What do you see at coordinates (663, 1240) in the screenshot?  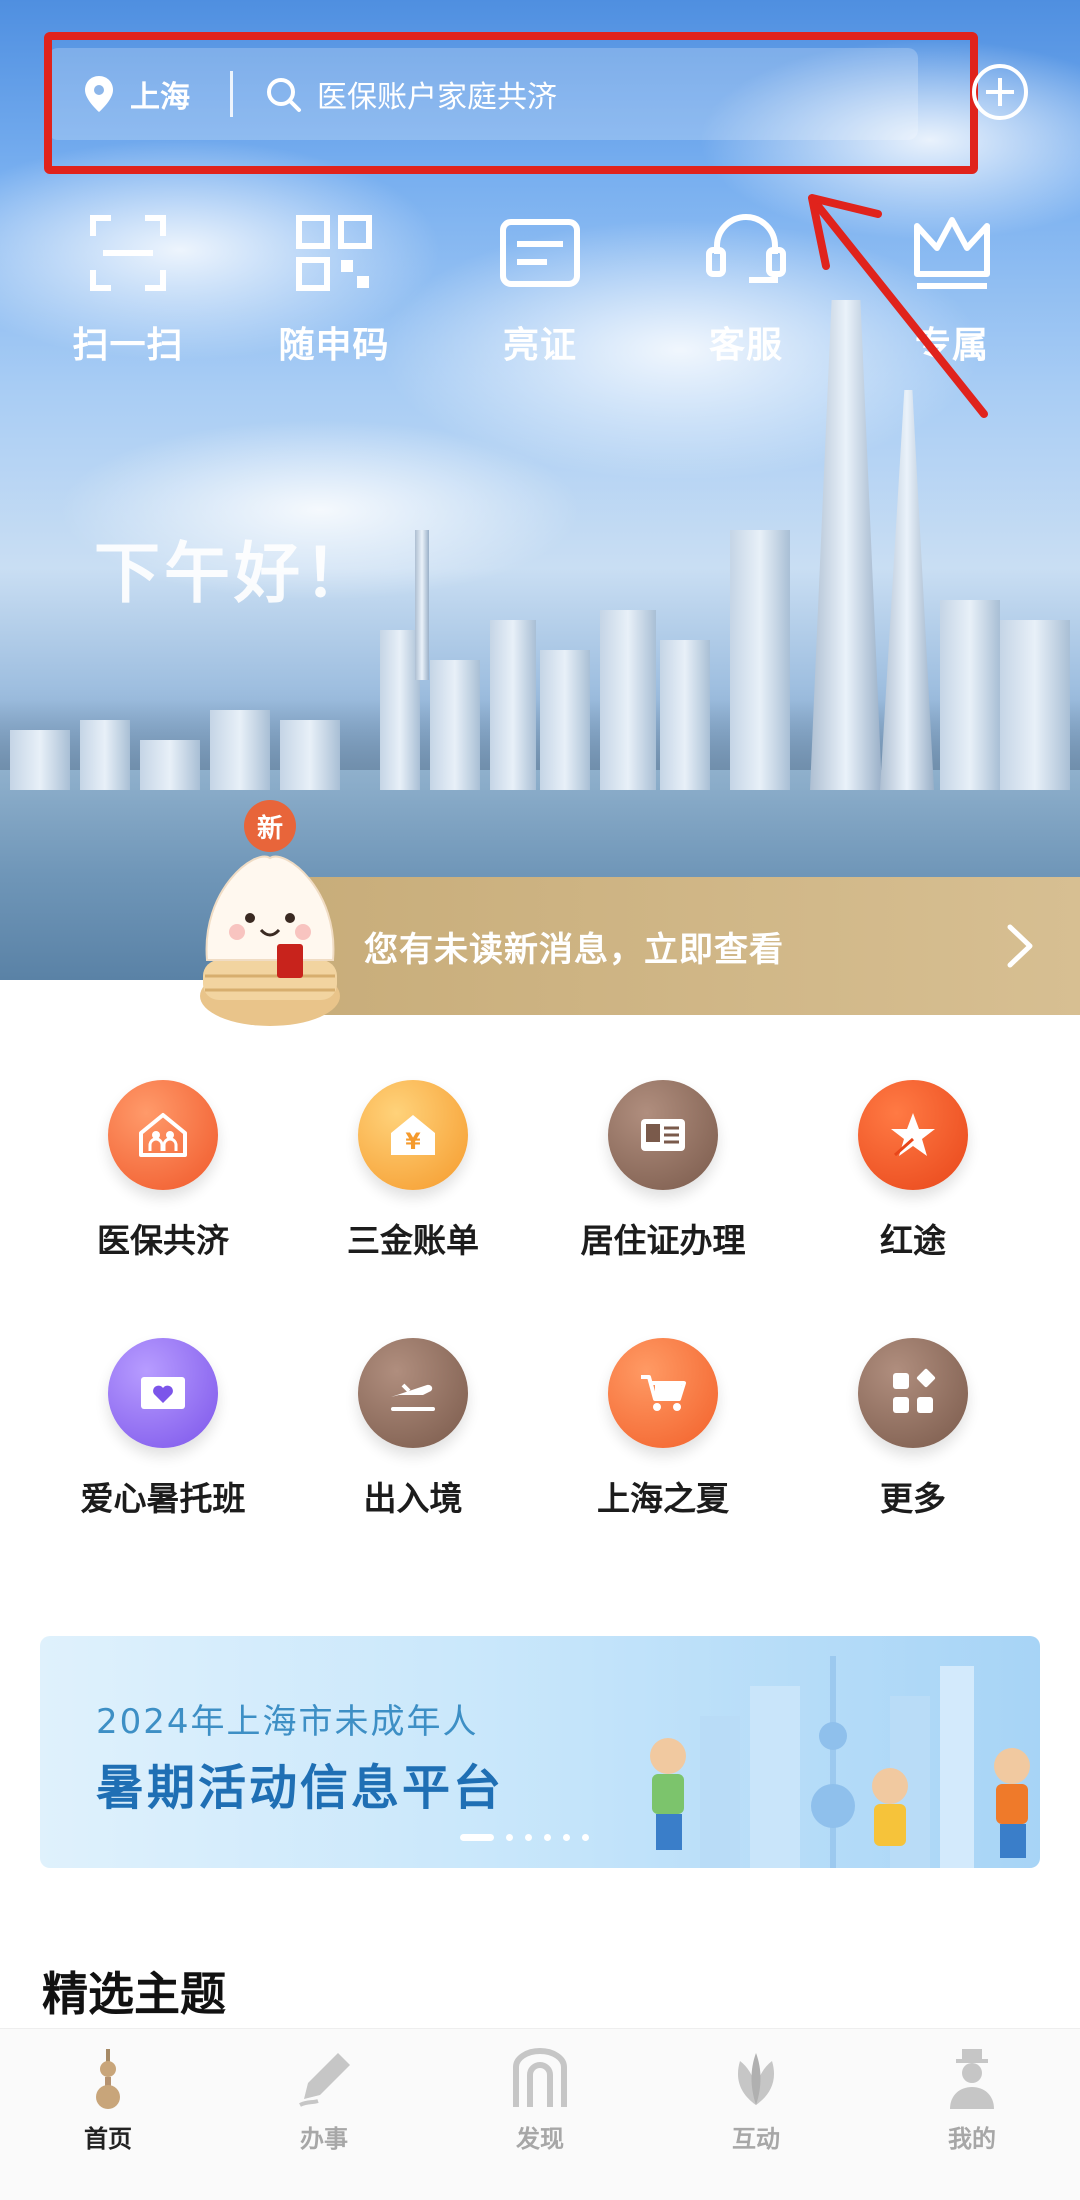 I see `service-label: 居住证办理` at bounding box center [663, 1240].